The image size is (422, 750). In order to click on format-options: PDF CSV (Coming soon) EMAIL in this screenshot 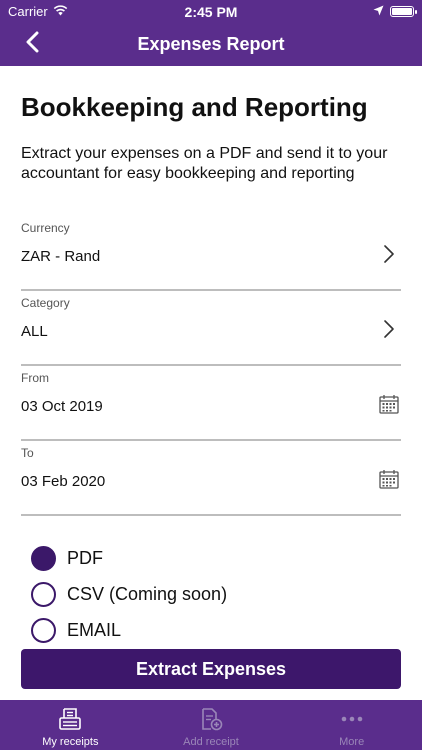, I will do `click(129, 594)`.